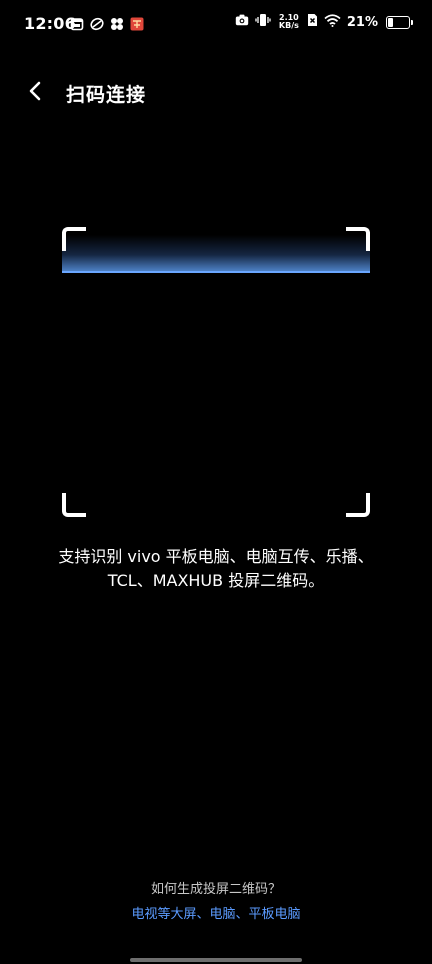 Image resolution: width=432 pixels, height=964 pixels. I want to click on net-speed-unit: KB/s, so click(288, 25).